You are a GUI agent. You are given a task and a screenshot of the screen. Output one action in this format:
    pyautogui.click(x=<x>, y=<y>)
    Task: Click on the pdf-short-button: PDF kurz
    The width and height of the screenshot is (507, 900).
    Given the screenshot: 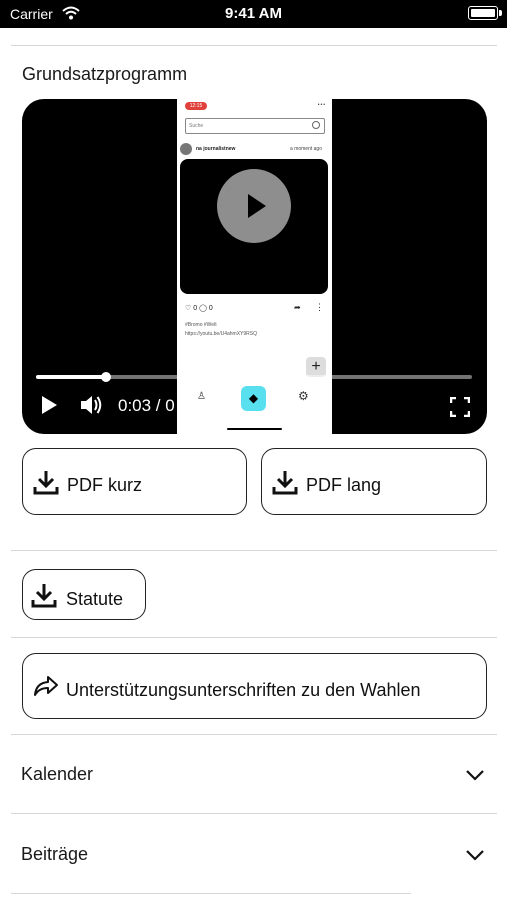 What is the action you would take?
    pyautogui.click(x=134, y=481)
    